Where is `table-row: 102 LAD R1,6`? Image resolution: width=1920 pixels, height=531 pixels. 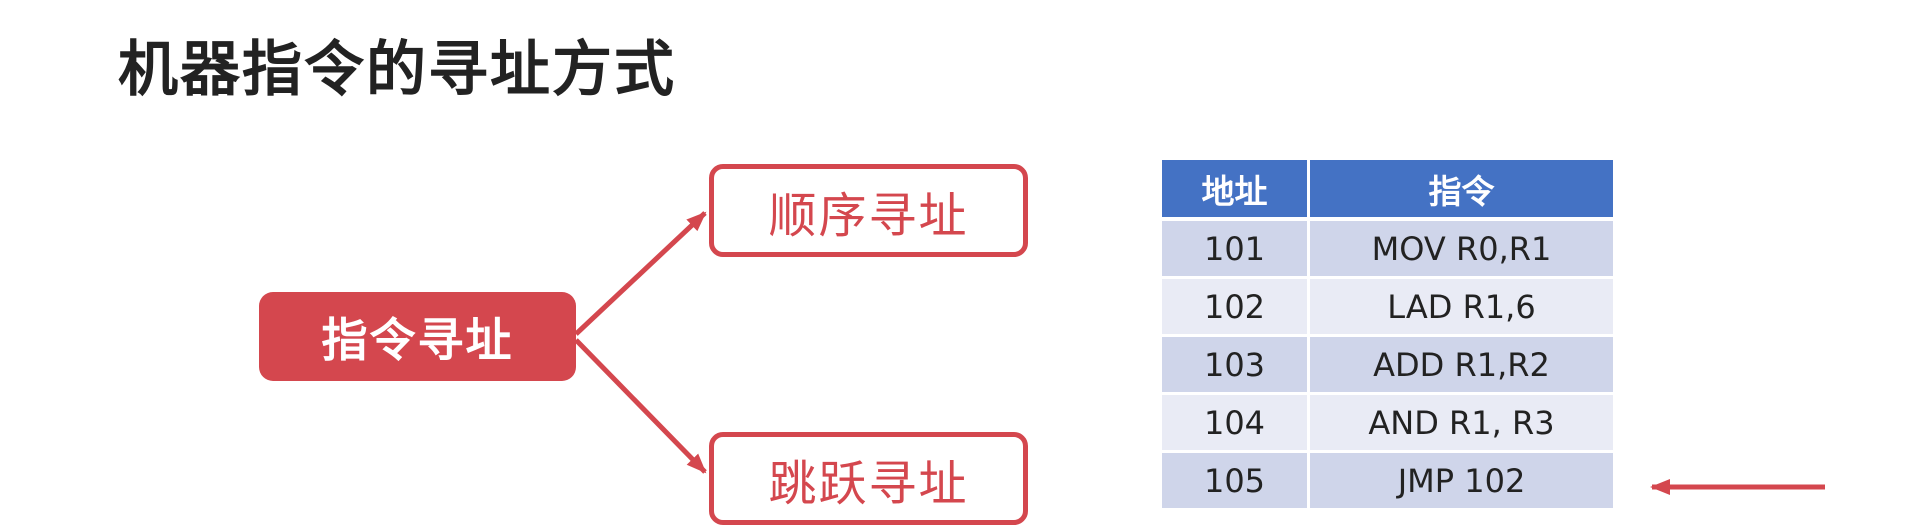 table-row: 102 LAD R1,6 is located at coordinates (1387, 308).